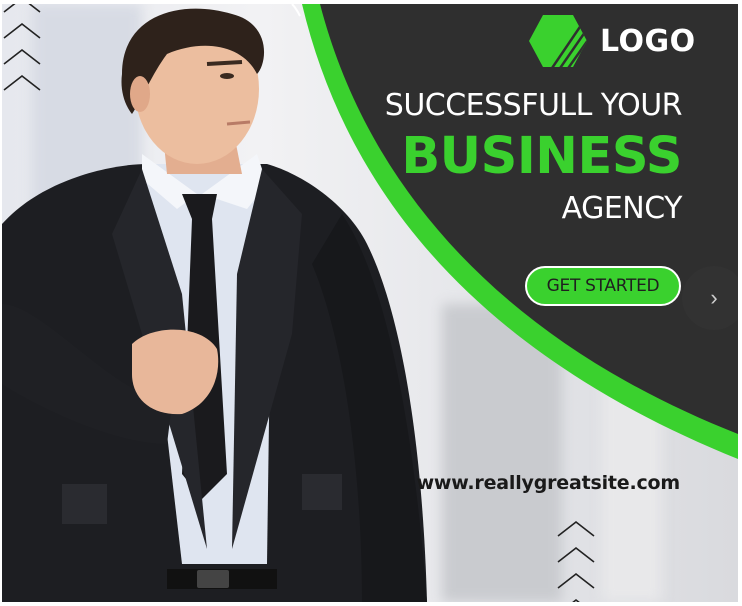 Image resolution: width=742 pixels, height=606 pixels. What do you see at coordinates (541, 156) in the screenshot?
I see `headline-line-2: BUSINESS` at bounding box center [541, 156].